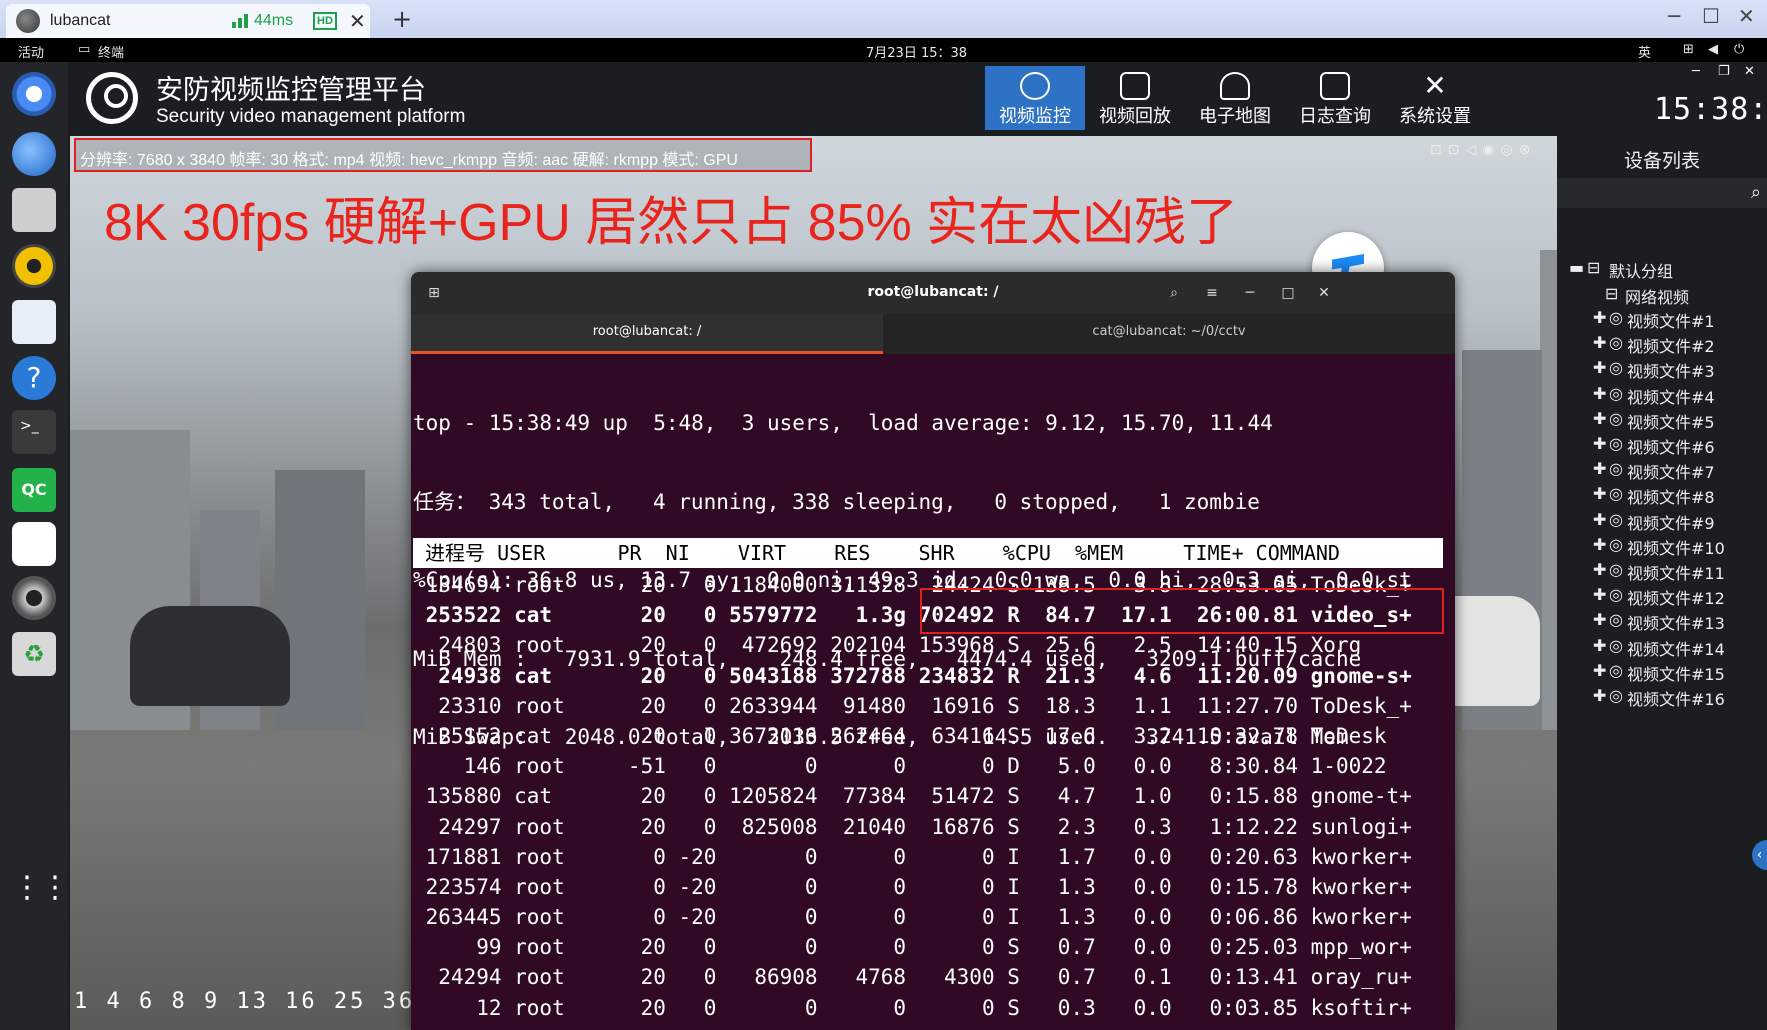 The width and height of the screenshot is (1767, 1030). Describe the element at coordinates (647, 334) in the screenshot. I see `terminal-tab-root: root@lubancat: /` at that location.